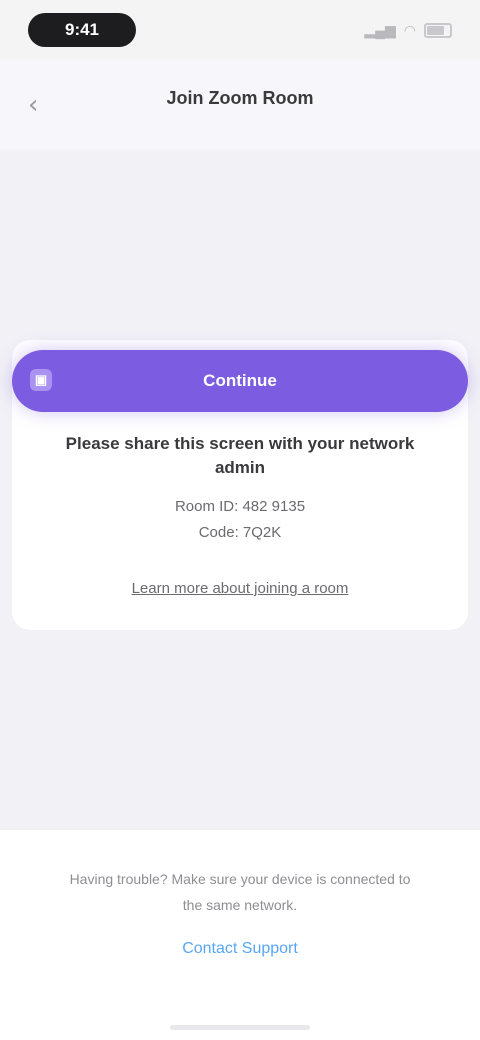 Image resolution: width=480 pixels, height=1040 pixels. I want to click on continue-button: ▣ Continue, so click(240, 381).